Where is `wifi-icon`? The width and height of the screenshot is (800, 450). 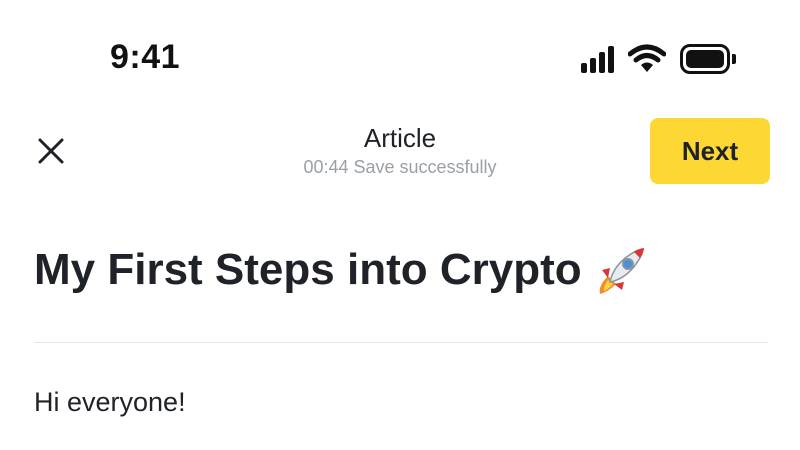 wifi-icon is located at coordinates (647, 58).